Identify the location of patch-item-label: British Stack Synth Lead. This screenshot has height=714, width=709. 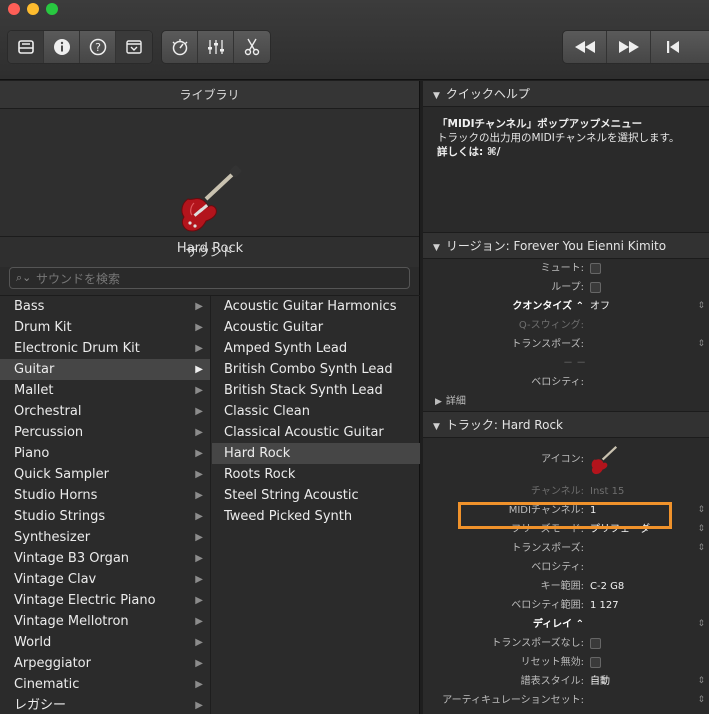
(303, 390).